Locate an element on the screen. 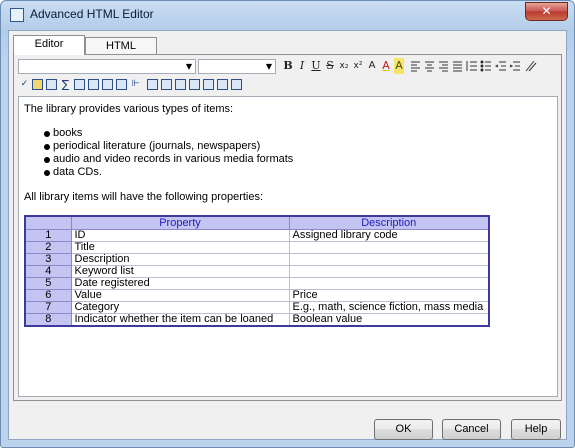 The image size is (575, 448). row-number: 6 is located at coordinates (48, 295).